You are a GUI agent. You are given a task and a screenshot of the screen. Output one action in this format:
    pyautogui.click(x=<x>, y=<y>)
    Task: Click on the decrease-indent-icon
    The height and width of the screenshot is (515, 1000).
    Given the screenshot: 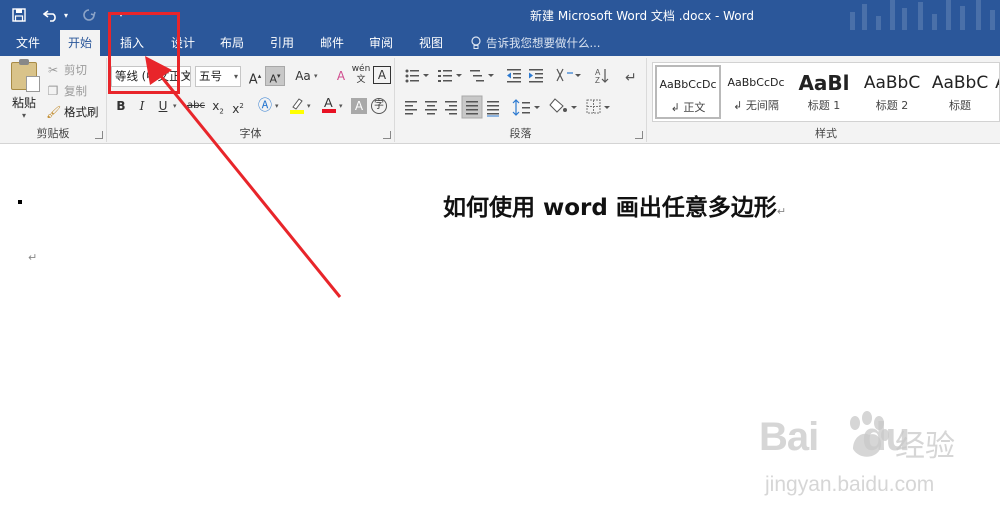 What is the action you would take?
    pyautogui.click(x=514, y=76)
    